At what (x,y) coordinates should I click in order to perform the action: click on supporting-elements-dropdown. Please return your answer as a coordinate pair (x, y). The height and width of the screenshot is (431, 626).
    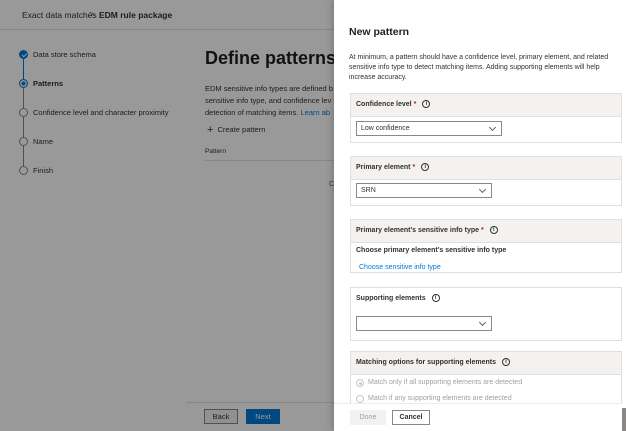
    Looking at the image, I should click on (424, 323).